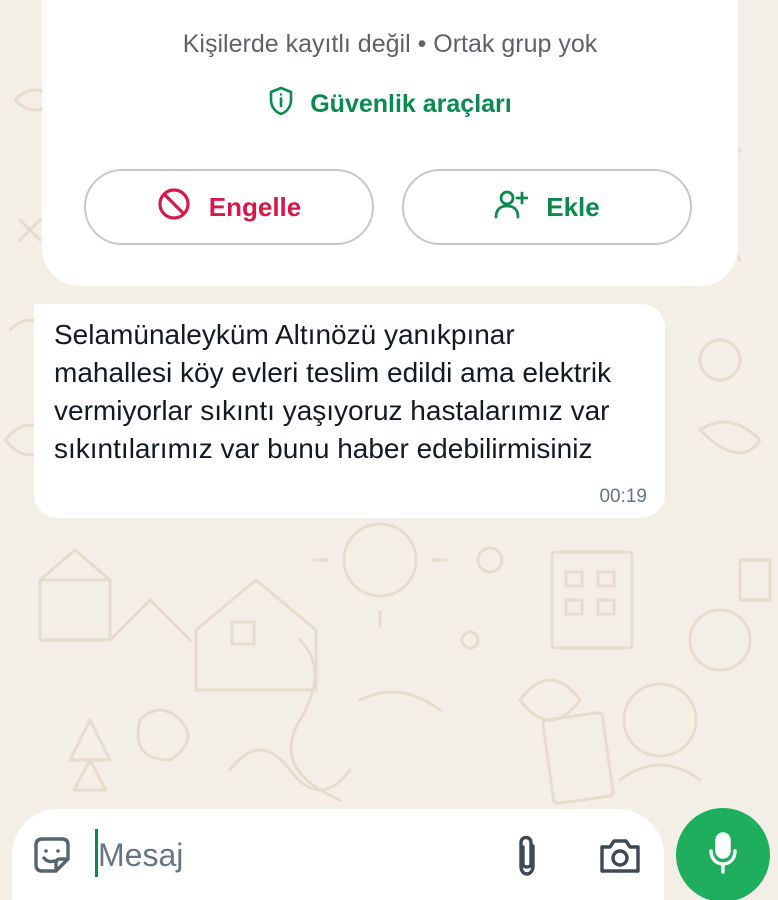 The height and width of the screenshot is (900, 778). What do you see at coordinates (96, 853) in the screenshot?
I see `text-caret` at bounding box center [96, 853].